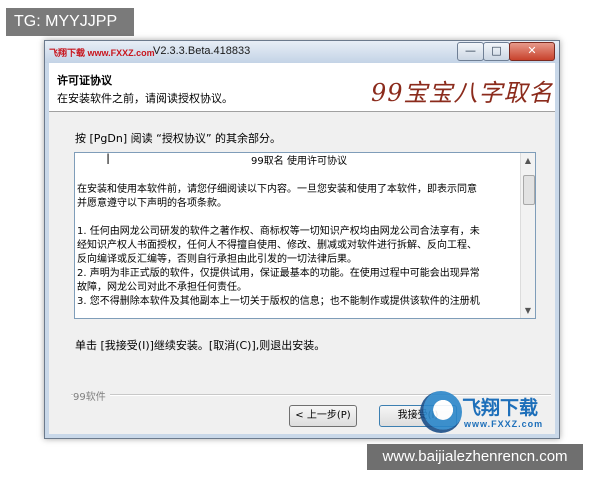 The width and height of the screenshot is (600, 480). I want to click on title-logo: 飞翔下载 www.FXXZ.com, so click(102, 53).